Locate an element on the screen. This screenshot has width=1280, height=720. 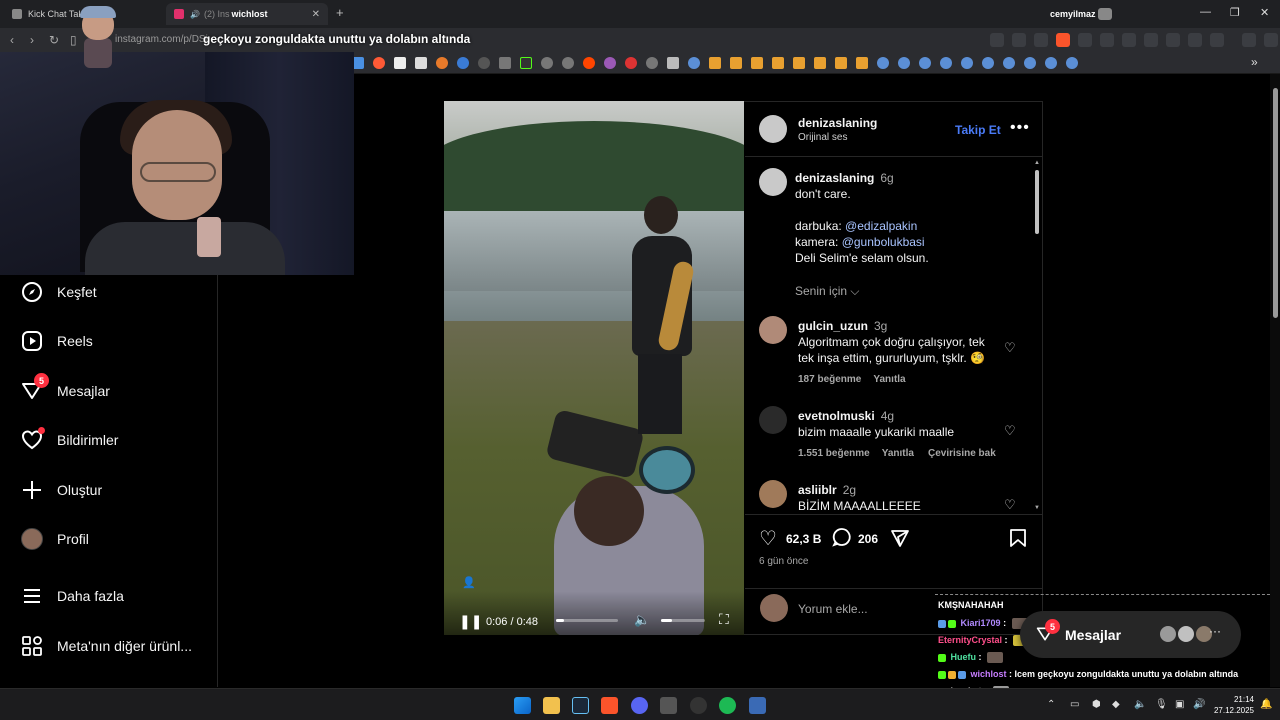
folder-icon is located at coordinates (673, 63).